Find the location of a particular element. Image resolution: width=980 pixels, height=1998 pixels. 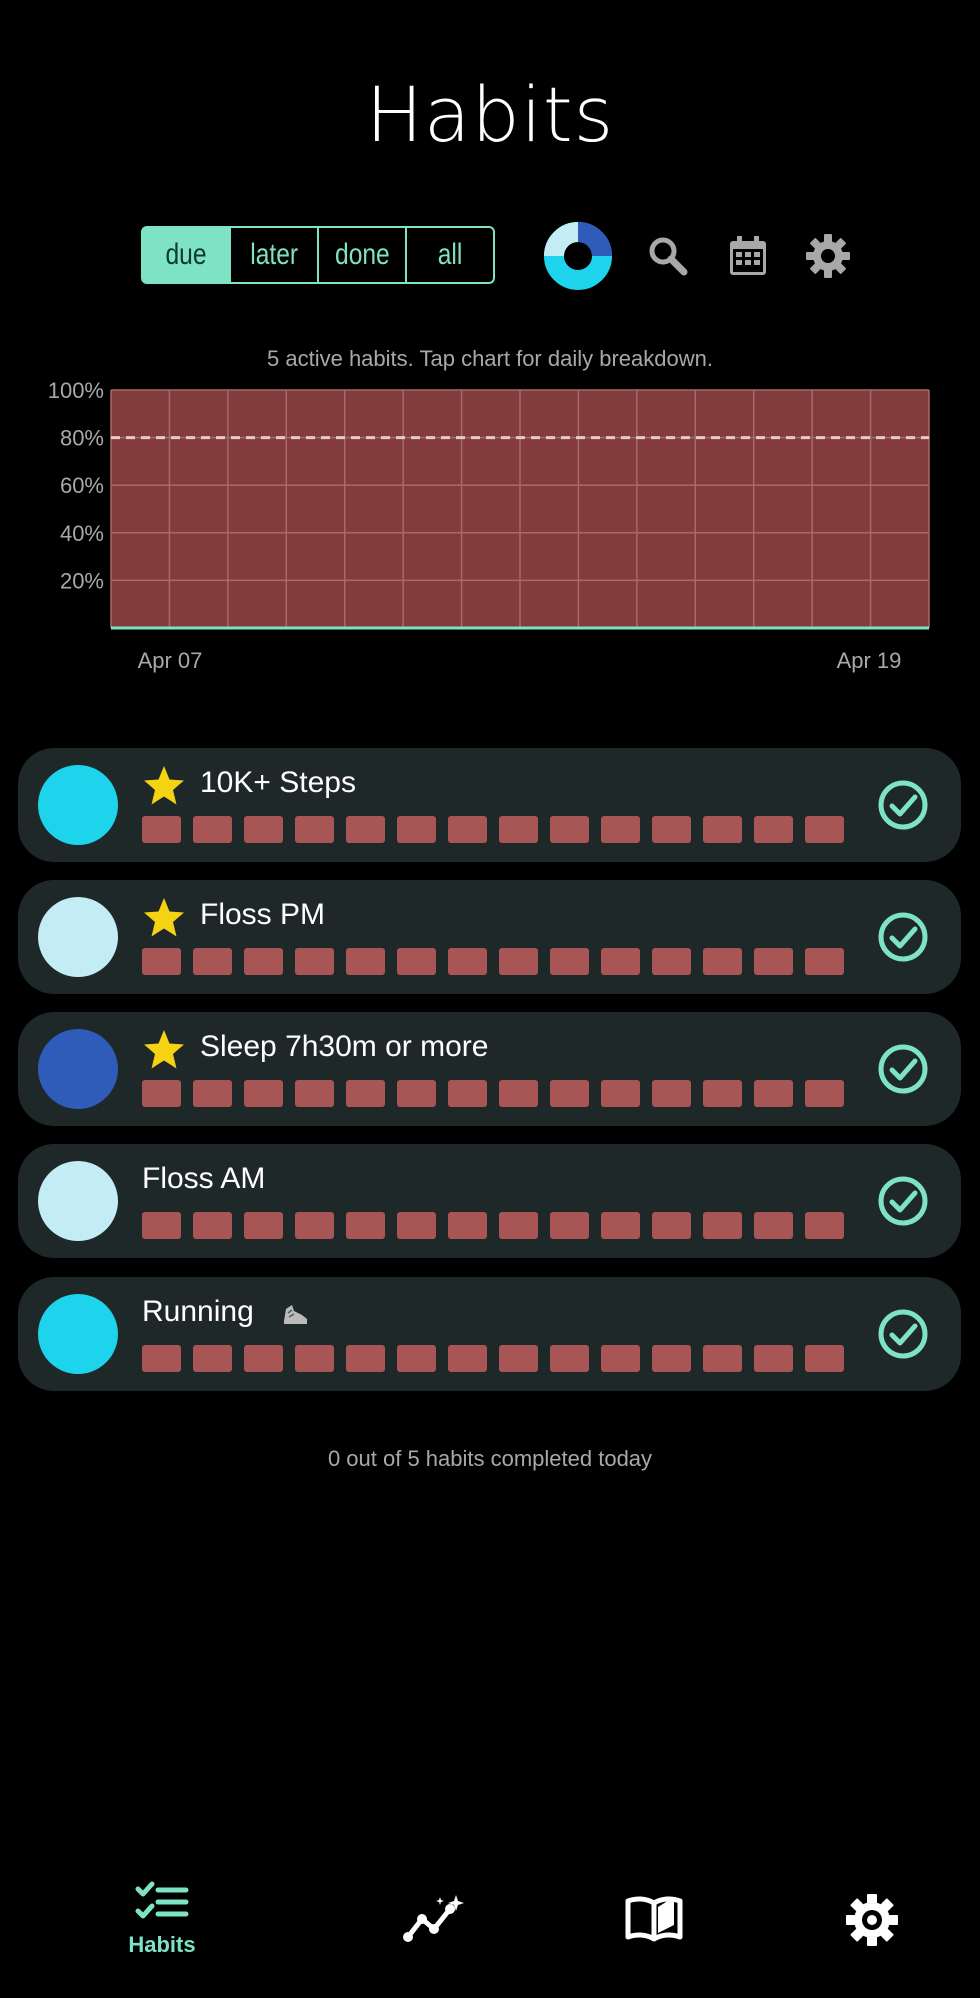

calendar-icon is located at coordinates (748, 256).